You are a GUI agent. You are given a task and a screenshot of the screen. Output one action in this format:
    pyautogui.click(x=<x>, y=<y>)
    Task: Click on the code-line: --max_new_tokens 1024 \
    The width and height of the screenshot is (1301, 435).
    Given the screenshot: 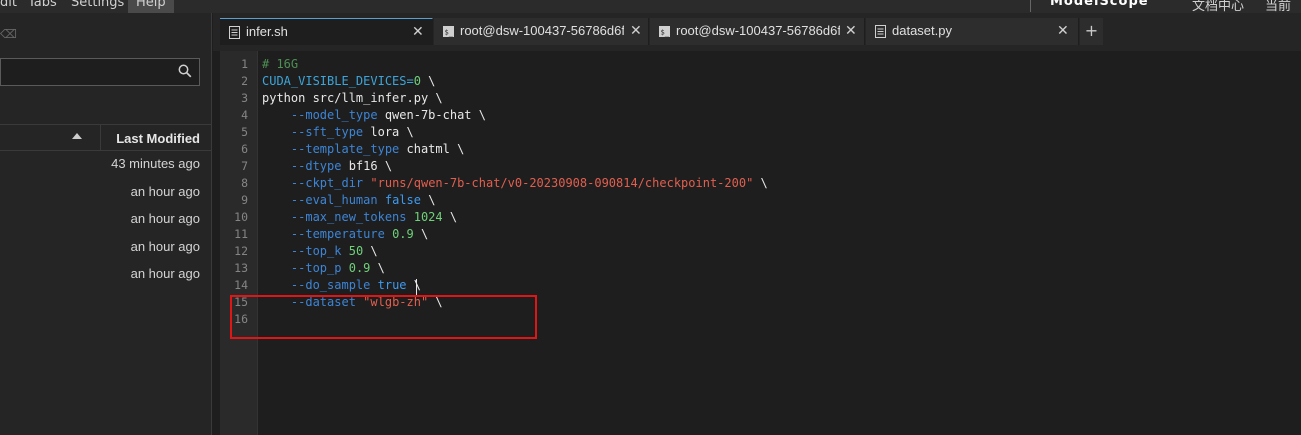 What is the action you would take?
    pyautogui.click(x=359, y=217)
    